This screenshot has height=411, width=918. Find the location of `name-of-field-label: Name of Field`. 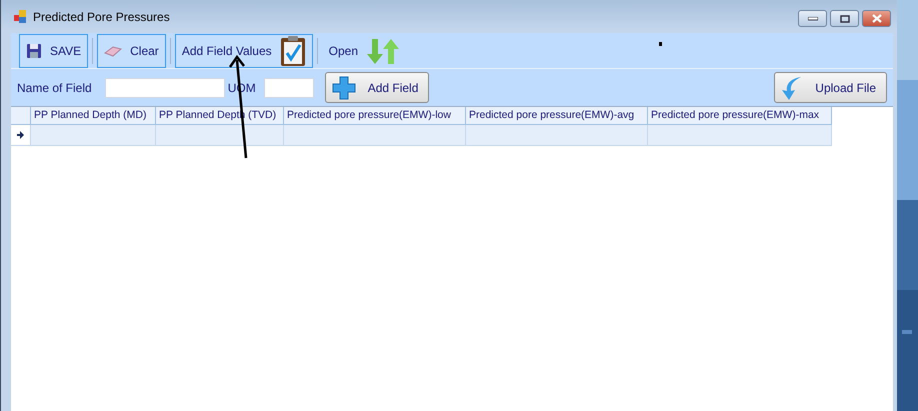

name-of-field-label: Name of Field is located at coordinates (54, 87).